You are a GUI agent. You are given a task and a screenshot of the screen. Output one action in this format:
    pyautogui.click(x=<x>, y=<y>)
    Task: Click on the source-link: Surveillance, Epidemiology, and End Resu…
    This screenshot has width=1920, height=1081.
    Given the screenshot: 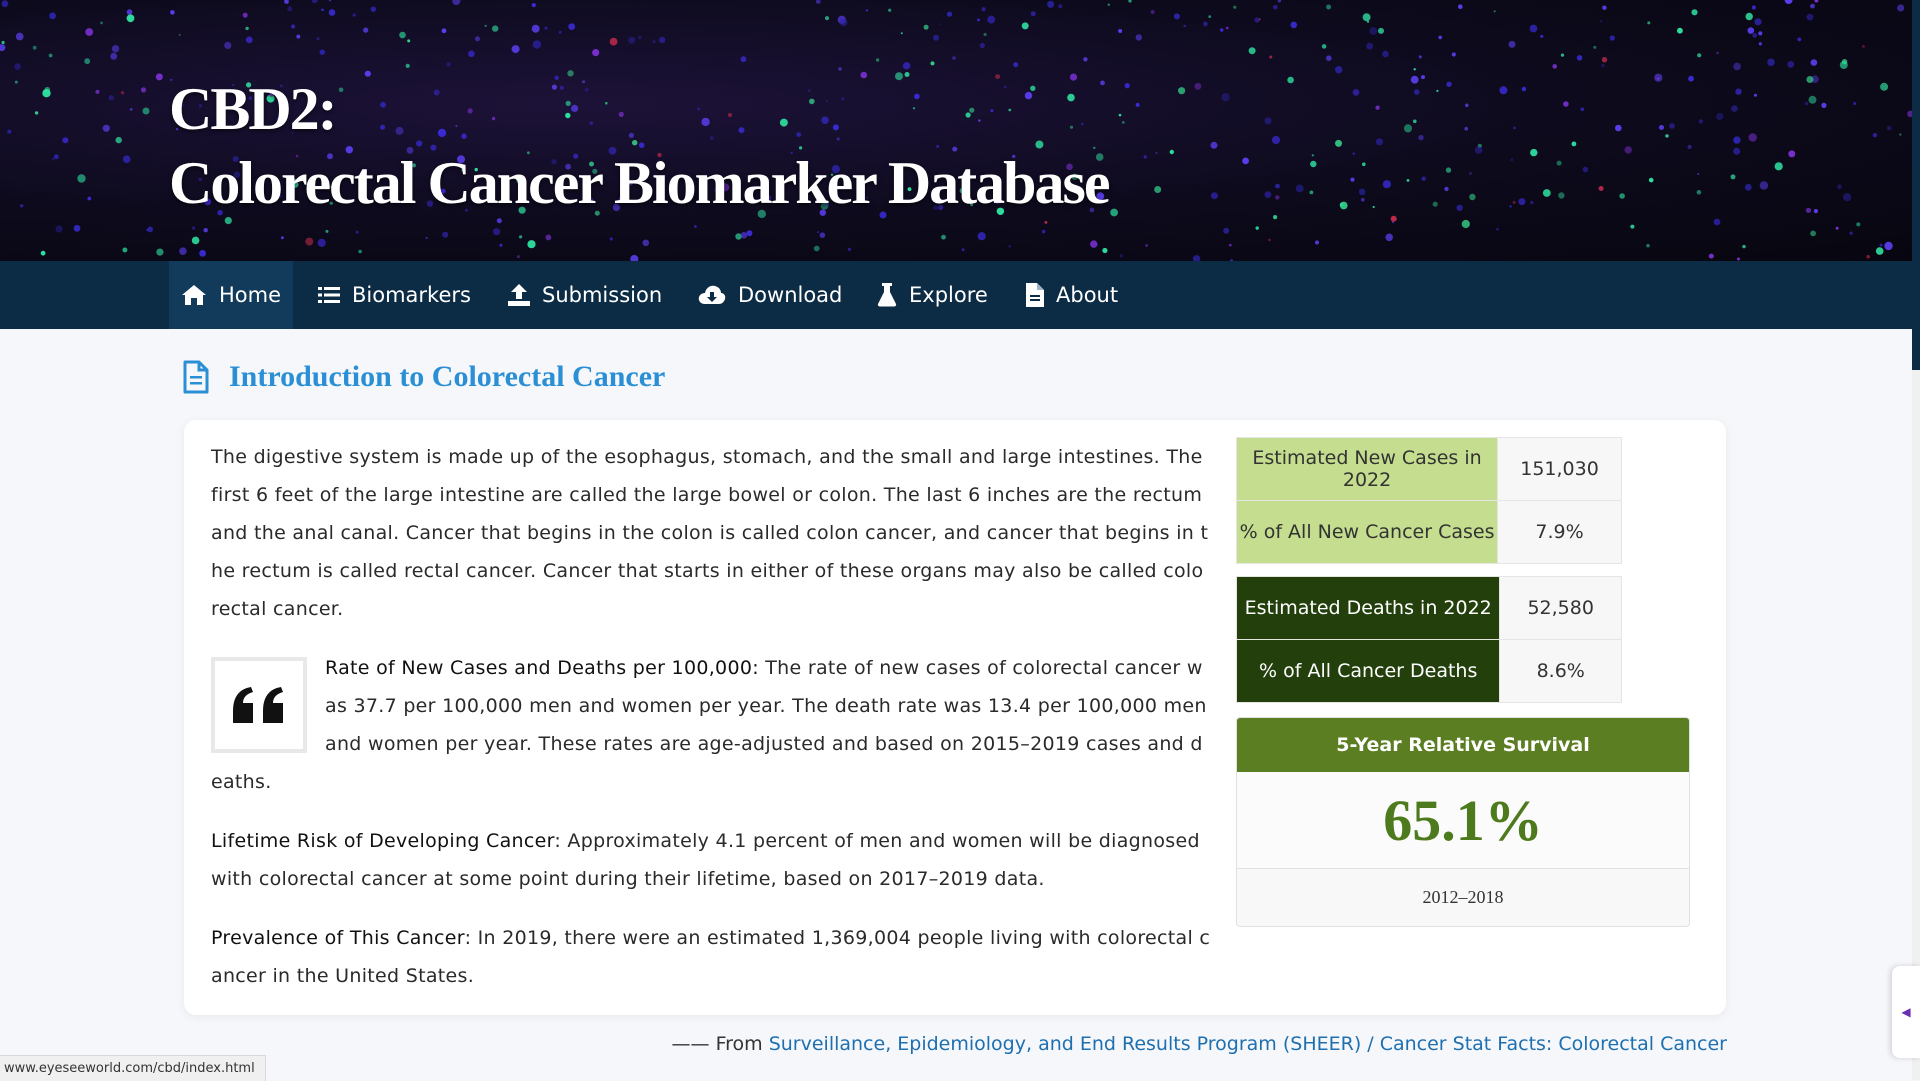 What is the action you would take?
    pyautogui.click(x=1248, y=1044)
    